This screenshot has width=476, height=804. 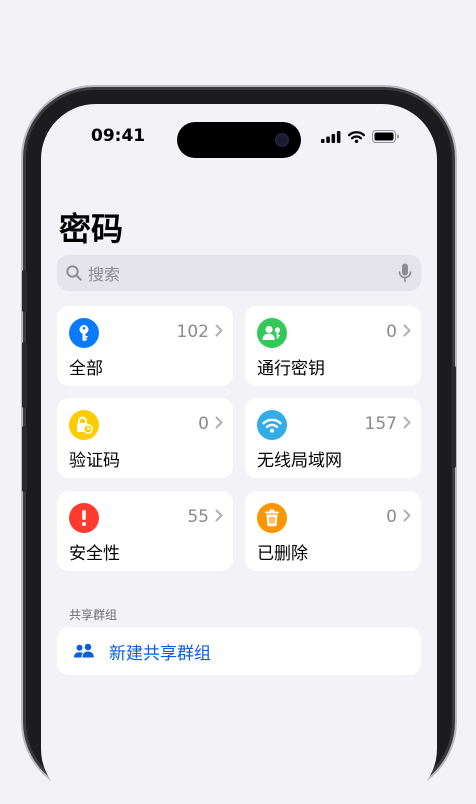 What do you see at coordinates (272, 518) in the screenshot?
I see `trash-icon` at bounding box center [272, 518].